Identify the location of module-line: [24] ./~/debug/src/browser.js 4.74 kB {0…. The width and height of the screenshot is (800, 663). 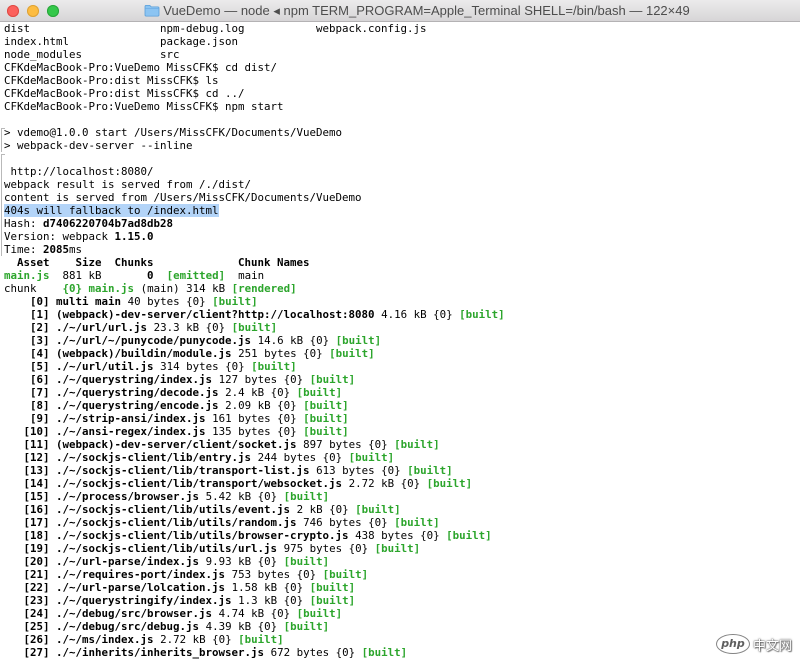
(402, 613).